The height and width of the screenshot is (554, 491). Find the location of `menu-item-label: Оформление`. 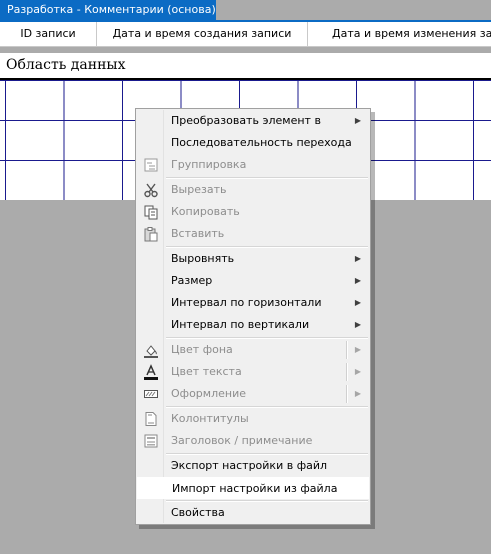

menu-item-label: Оформление is located at coordinates (208, 393).